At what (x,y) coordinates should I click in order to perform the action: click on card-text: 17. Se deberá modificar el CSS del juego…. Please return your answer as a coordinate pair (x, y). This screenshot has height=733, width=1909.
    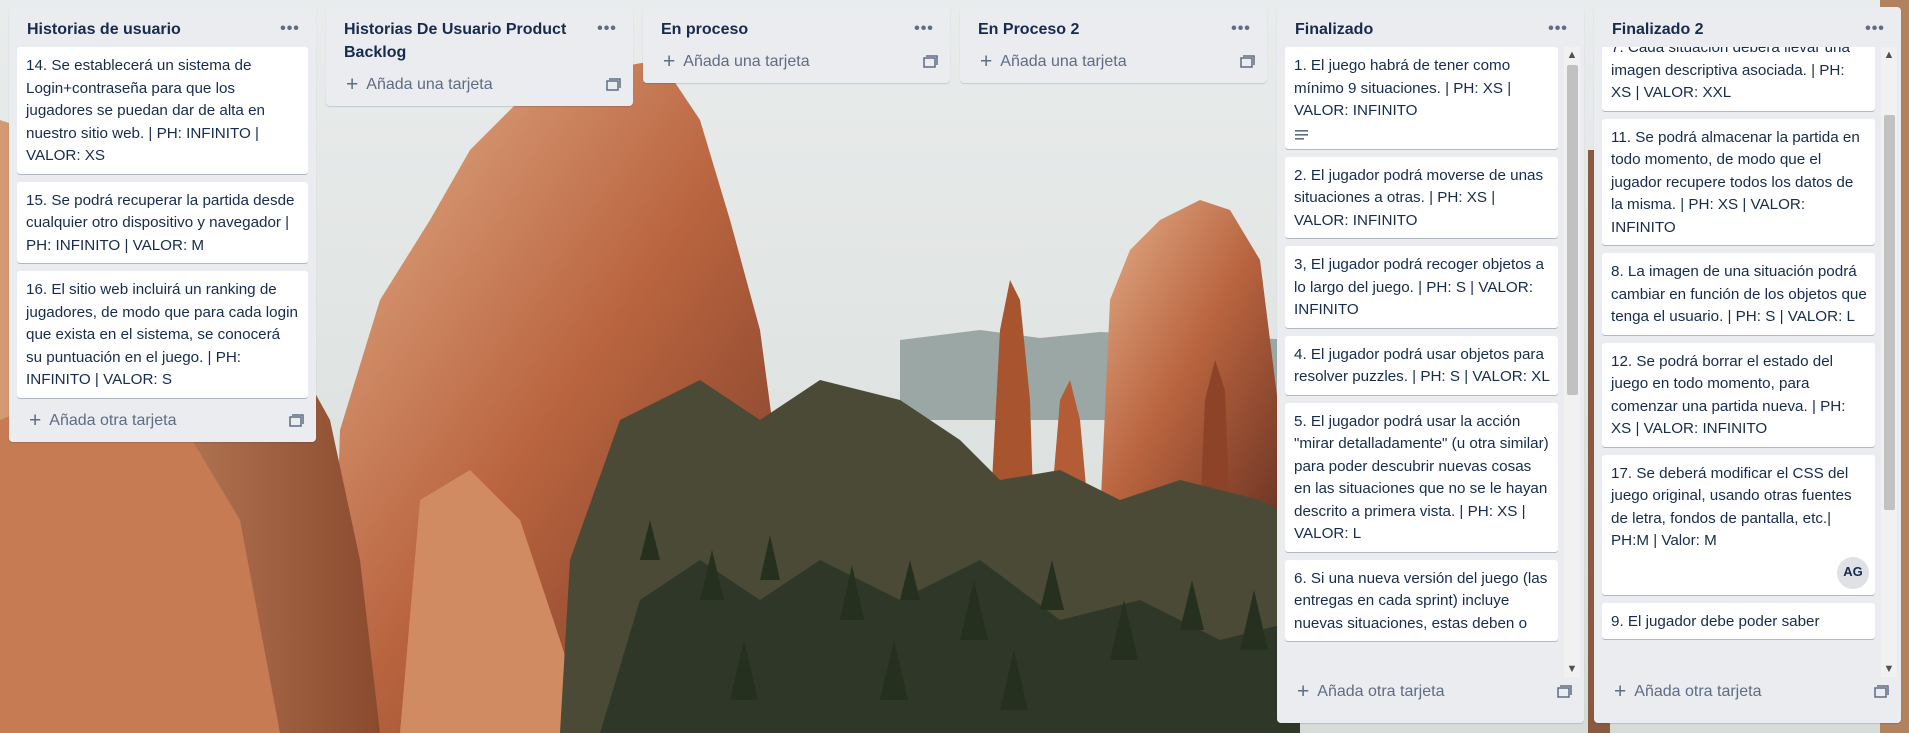
    Looking at the image, I should click on (1731, 507).